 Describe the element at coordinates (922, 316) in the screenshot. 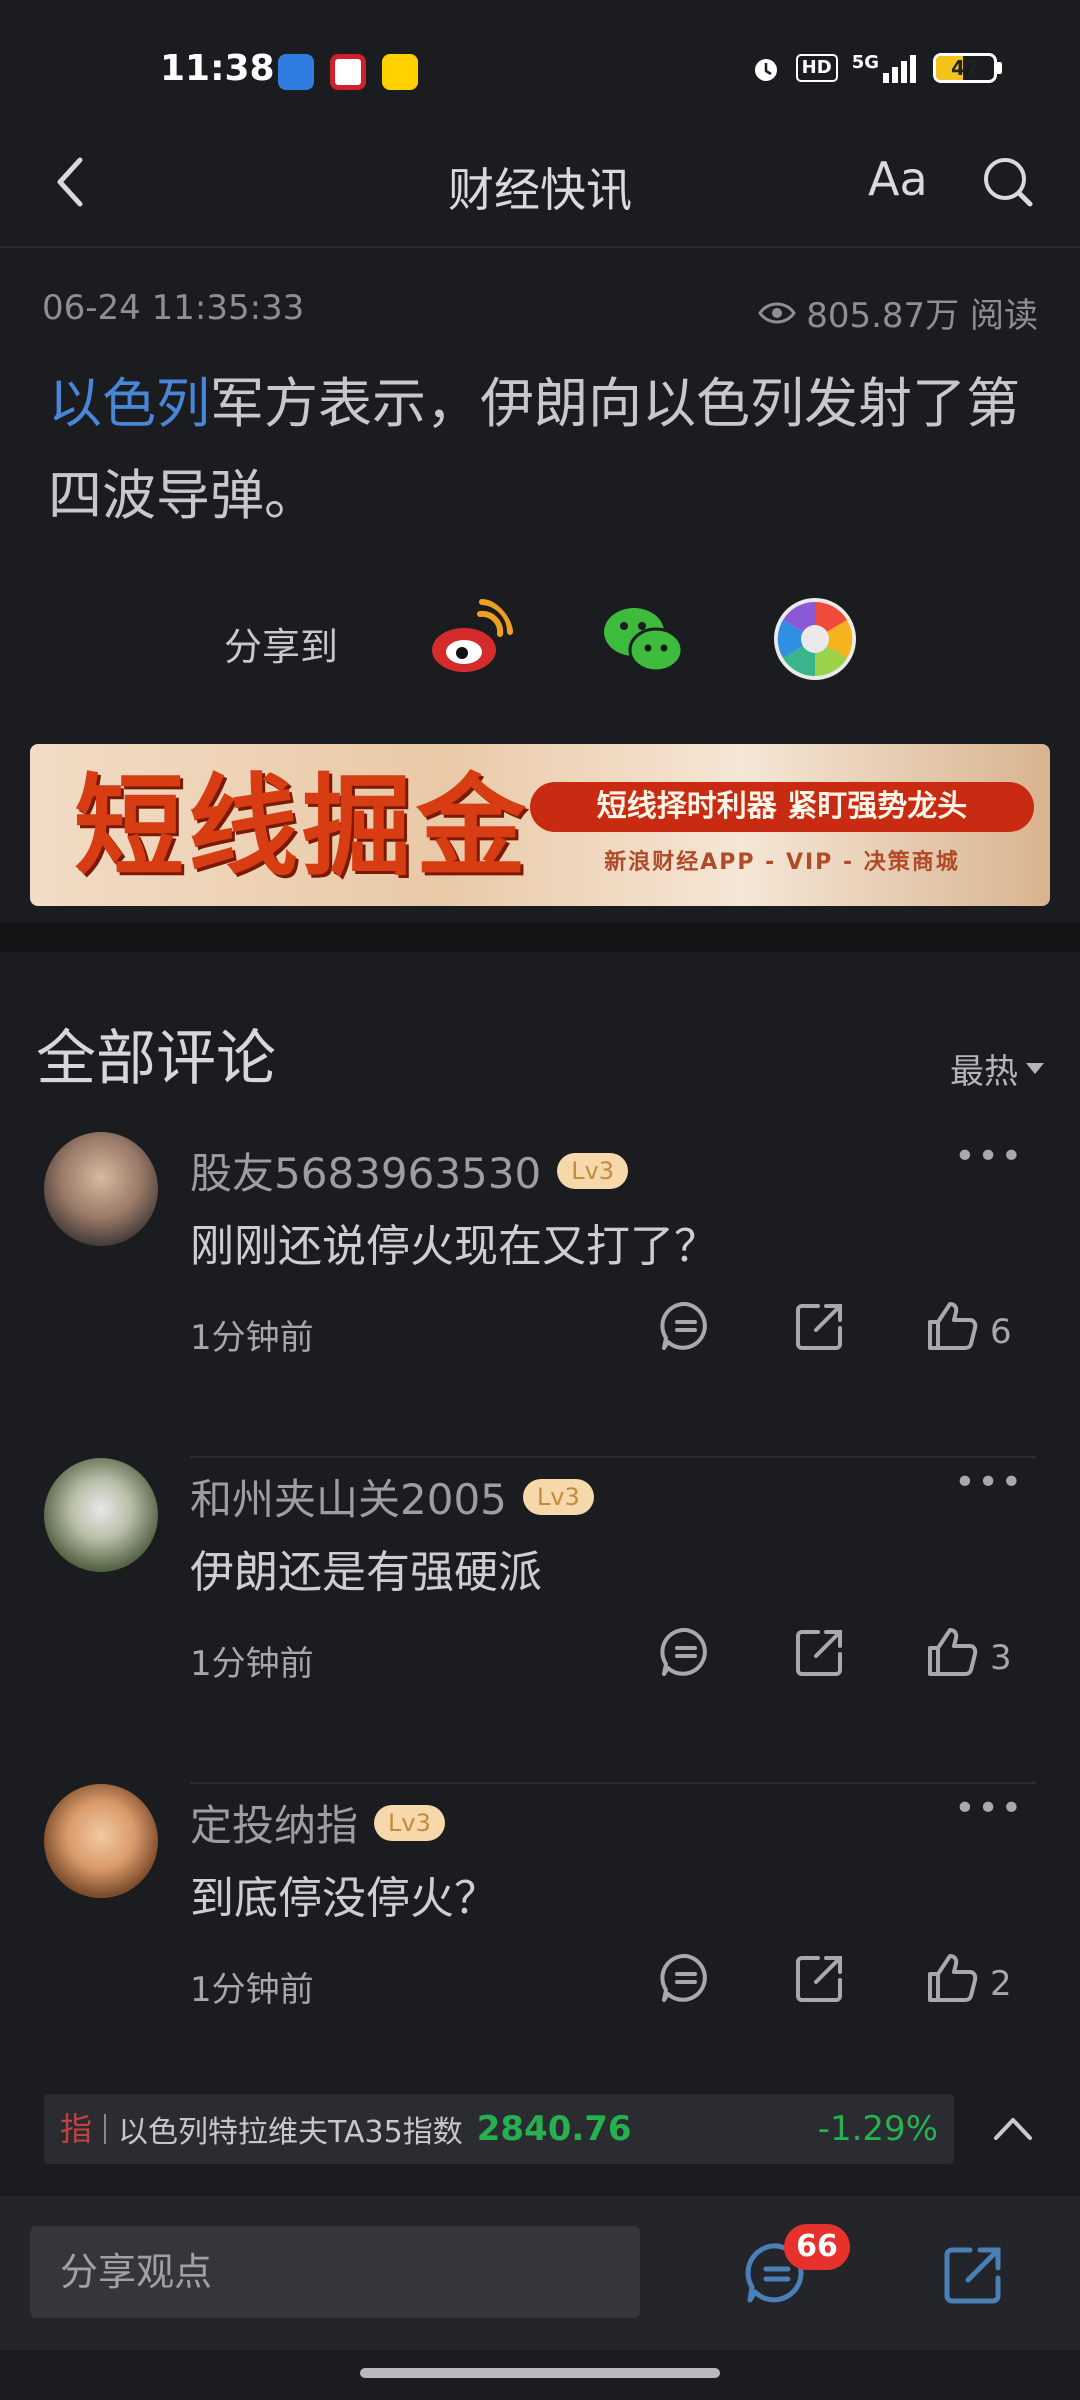

I see `read-count-text: 805.87万 阅读` at that location.